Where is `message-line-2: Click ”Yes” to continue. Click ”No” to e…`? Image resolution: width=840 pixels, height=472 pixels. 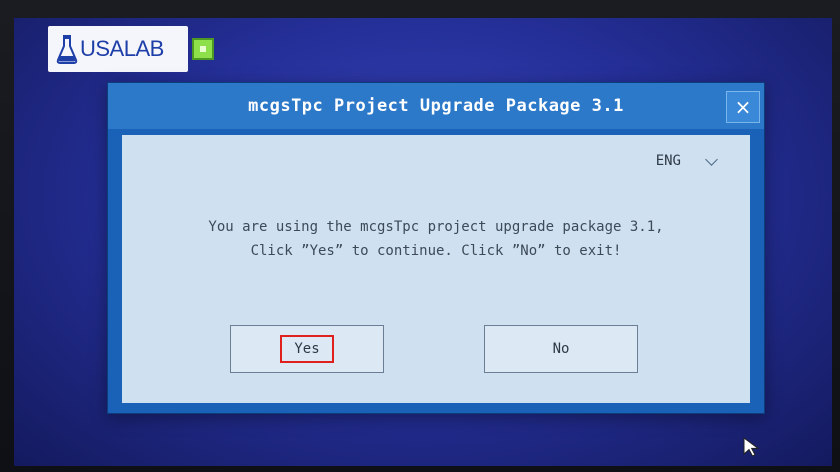 message-line-2: Click ”Yes” to continue. Click ”No” to e… is located at coordinates (436, 251).